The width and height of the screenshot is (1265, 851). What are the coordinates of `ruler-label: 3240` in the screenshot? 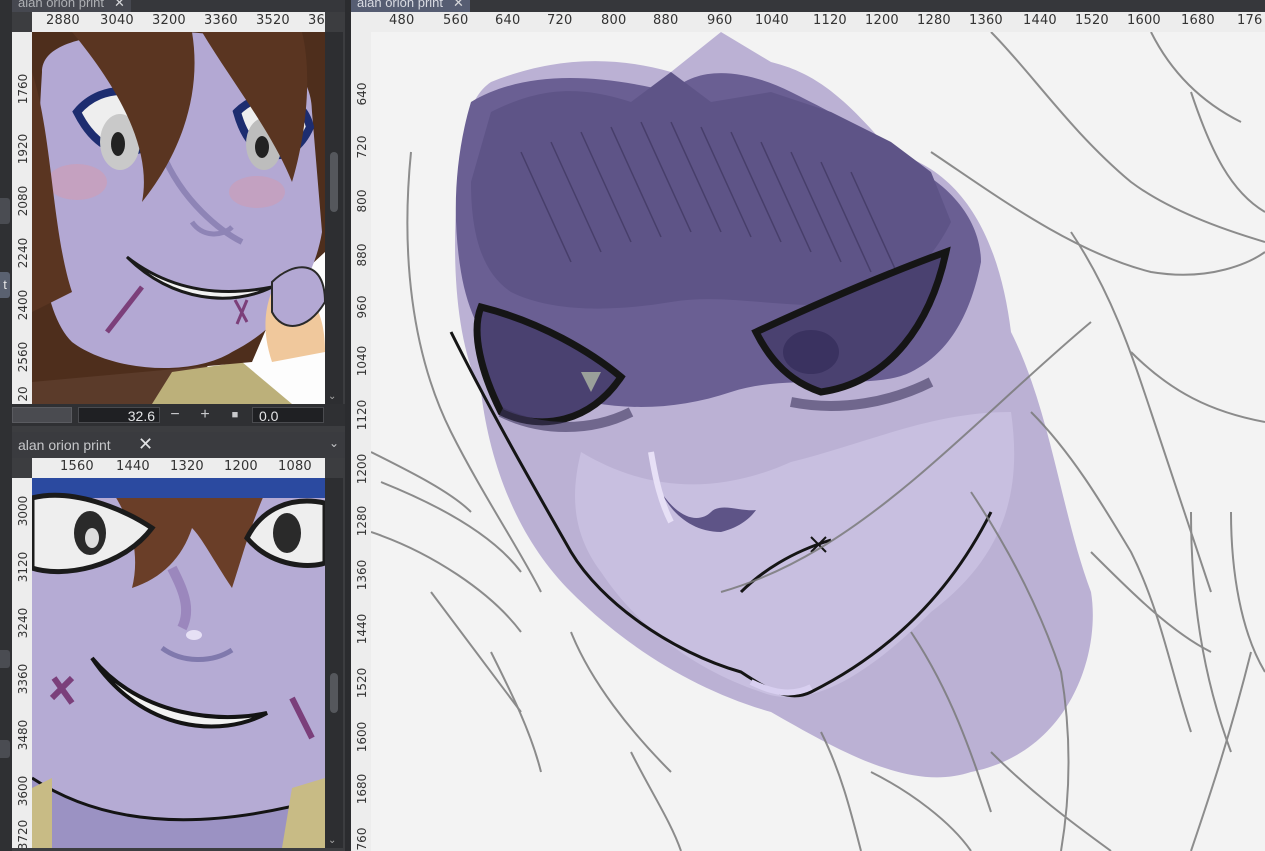 It's located at (23, 623).